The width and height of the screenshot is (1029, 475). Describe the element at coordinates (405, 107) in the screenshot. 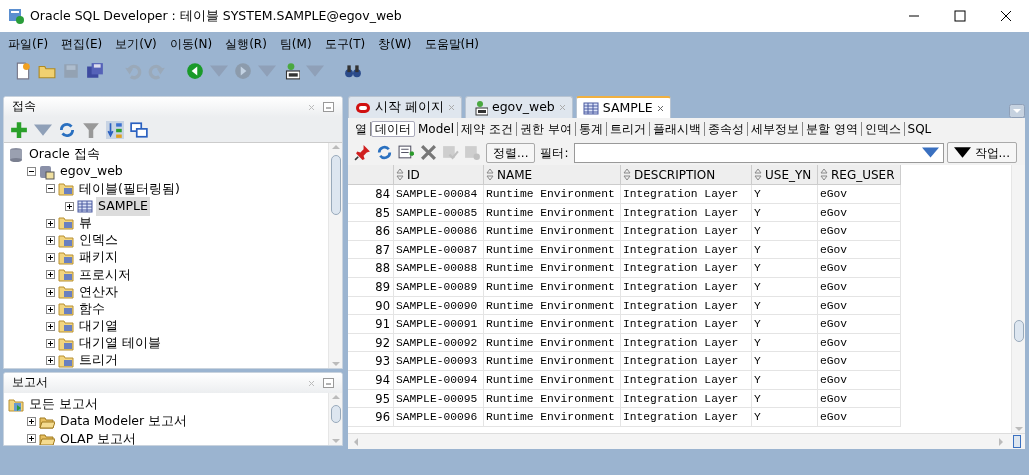

I see `editor-tab: 시작 페이지` at that location.